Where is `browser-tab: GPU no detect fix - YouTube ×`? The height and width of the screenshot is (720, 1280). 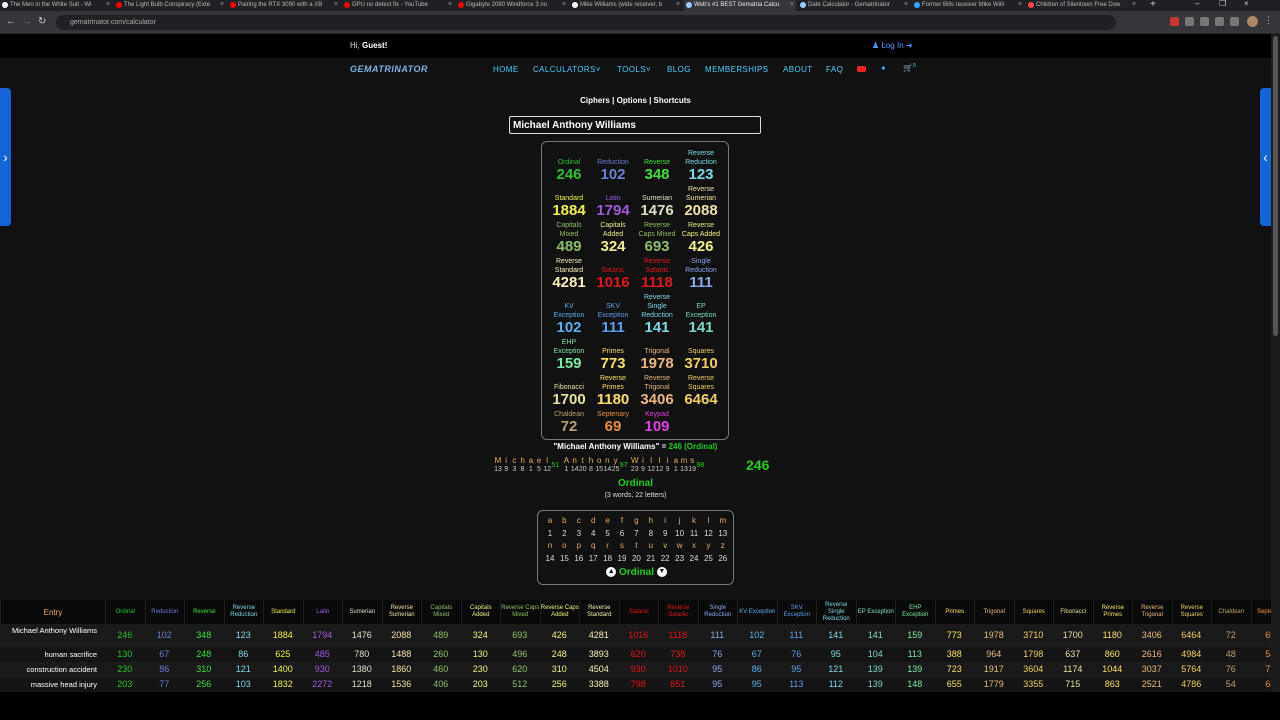 browser-tab: GPU no detect fix - YouTube × is located at coordinates (398, 5).